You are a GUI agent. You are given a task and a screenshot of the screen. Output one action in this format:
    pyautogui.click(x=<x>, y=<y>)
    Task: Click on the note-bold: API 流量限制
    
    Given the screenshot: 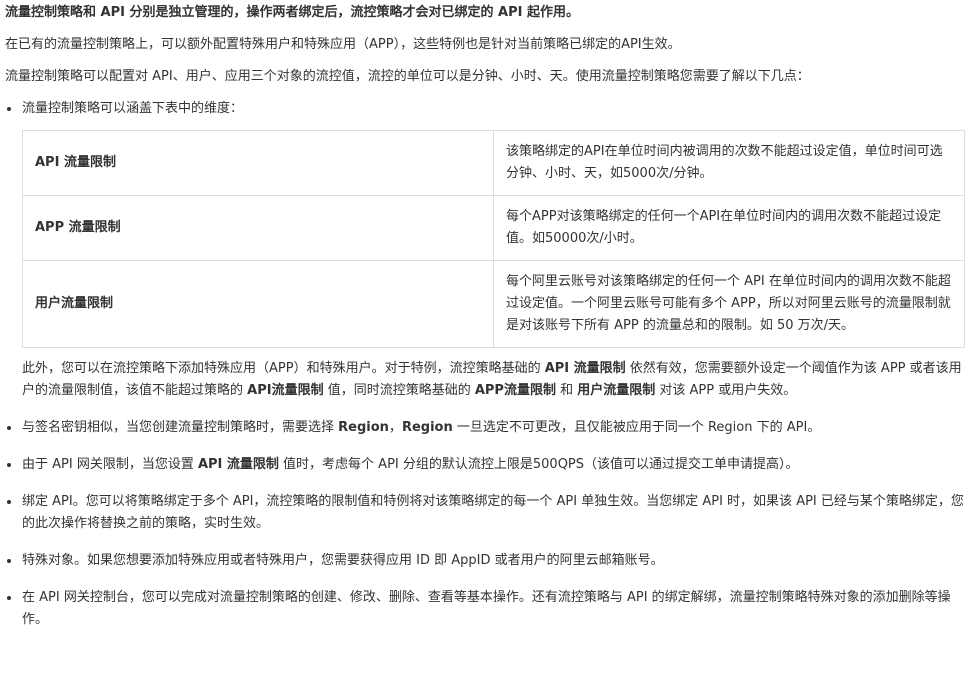 What is the action you would take?
    pyautogui.click(x=585, y=368)
    